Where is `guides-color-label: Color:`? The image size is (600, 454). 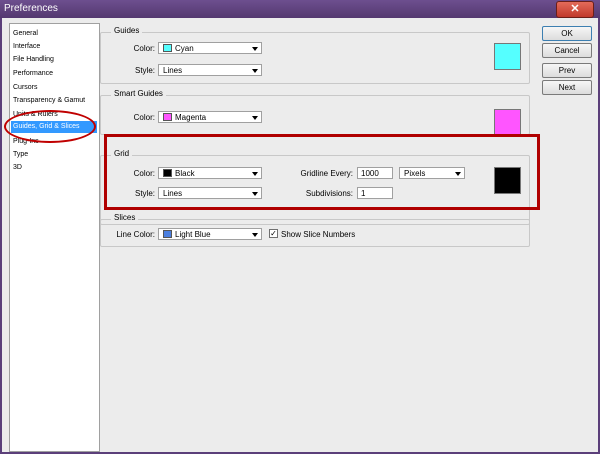 guides-color-label: Color: is located at coordinates (144, 48).